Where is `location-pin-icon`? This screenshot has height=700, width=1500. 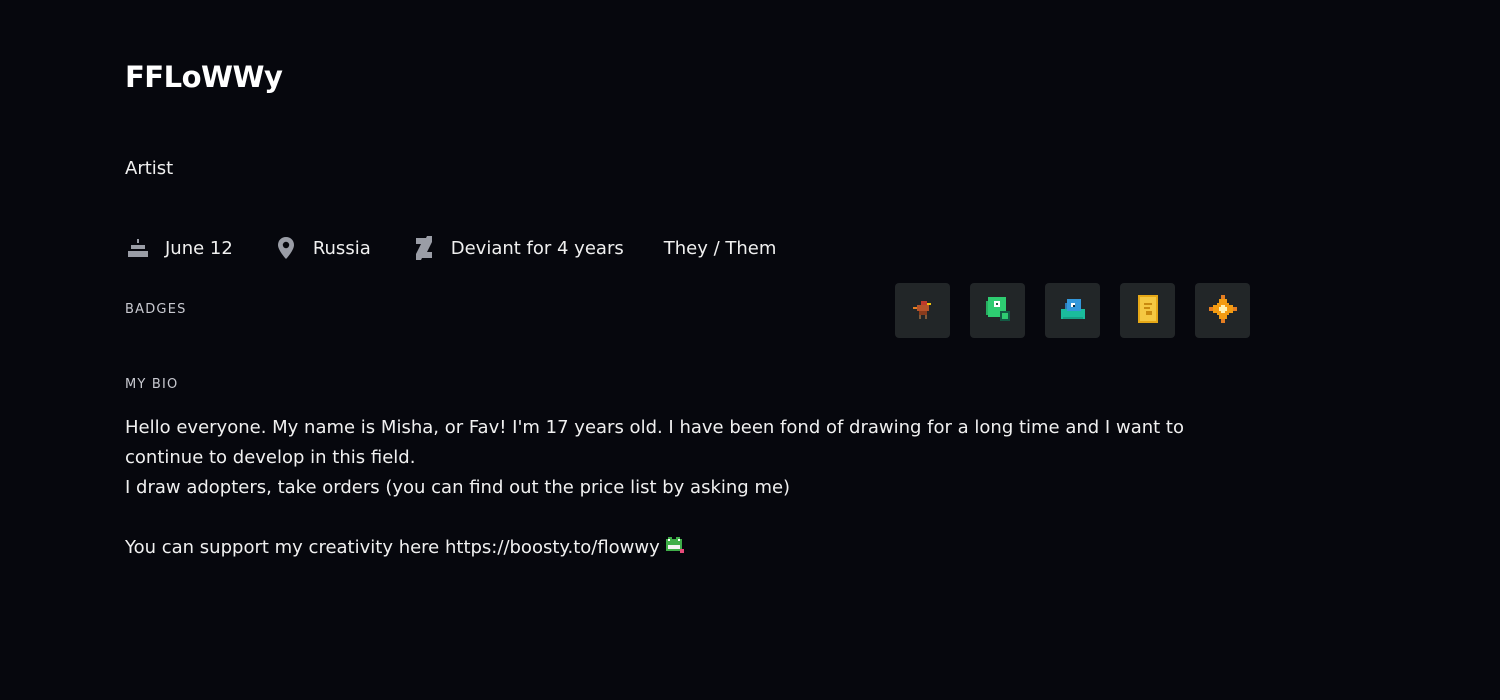
location-pin-icon is located at coordinates (286, 248).